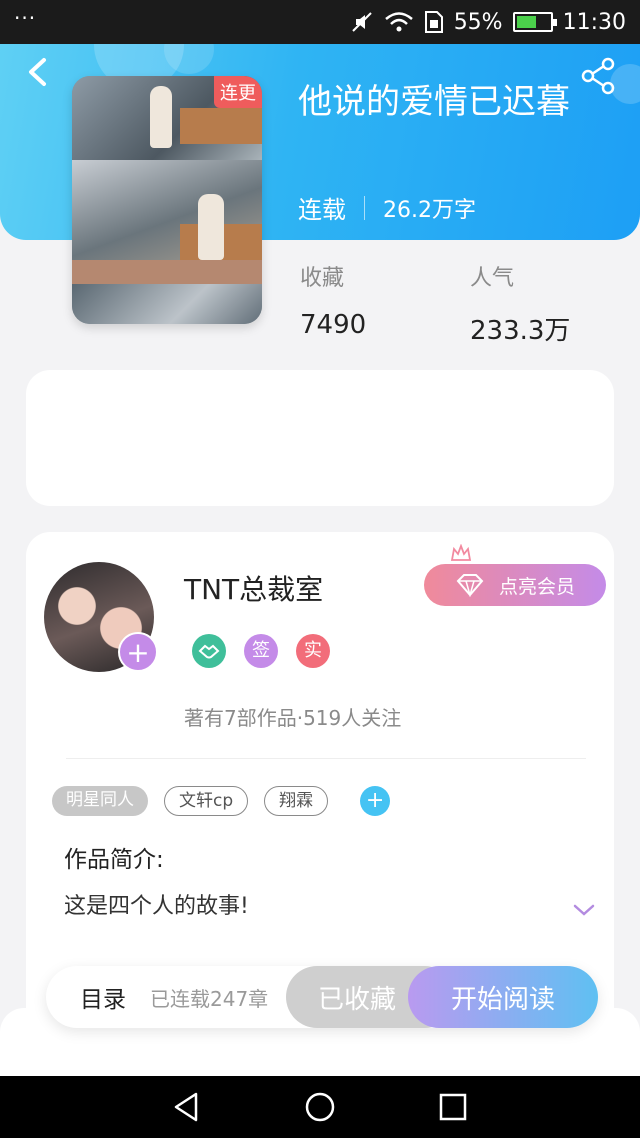  I want to click on start-reading-button: 开始阅读, so click(503, 997).